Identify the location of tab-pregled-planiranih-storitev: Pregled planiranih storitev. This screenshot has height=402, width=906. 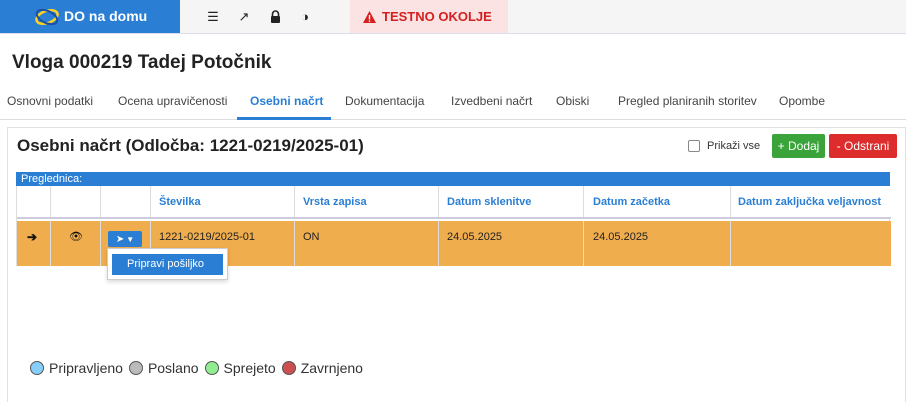
(687, 101).